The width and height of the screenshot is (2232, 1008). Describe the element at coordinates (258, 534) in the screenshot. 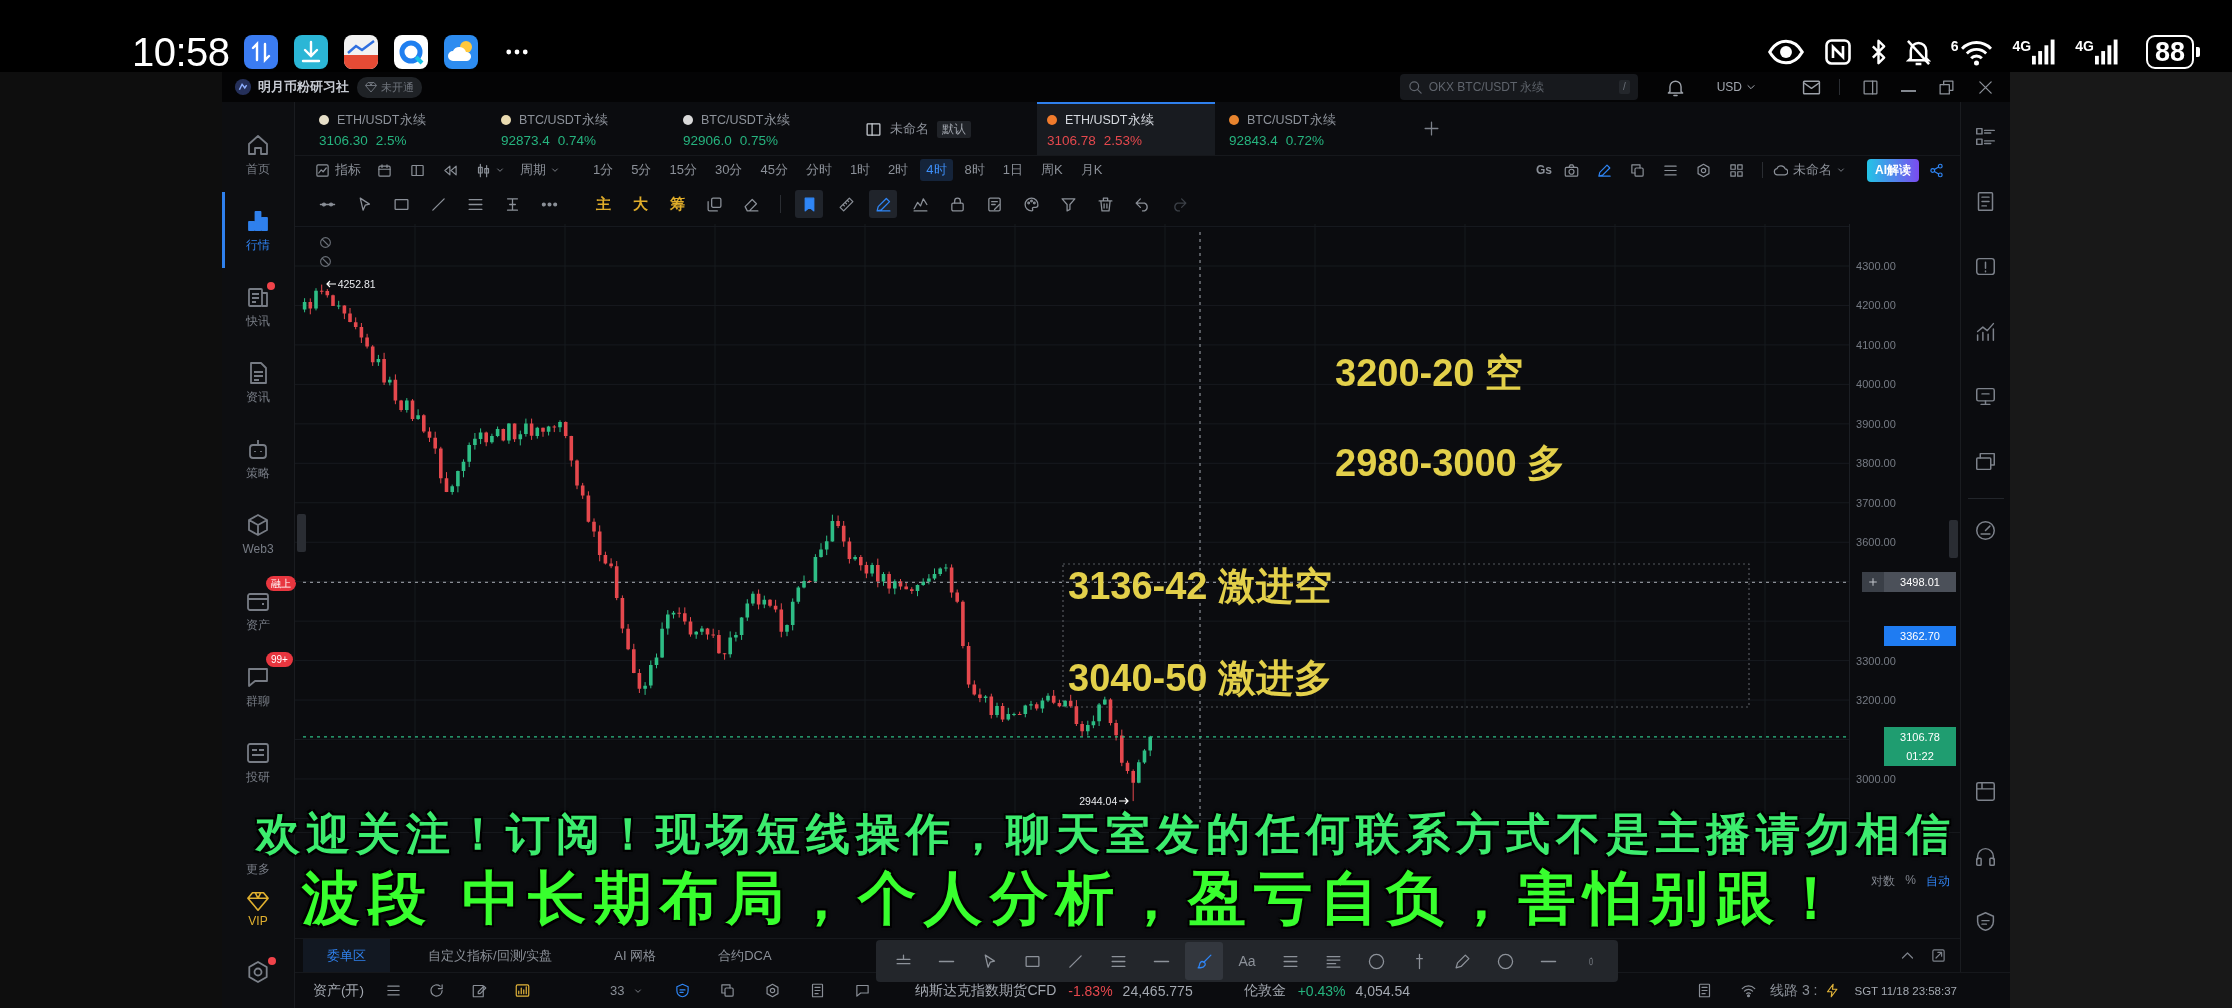

I see `nav-item: Web3` at that location.